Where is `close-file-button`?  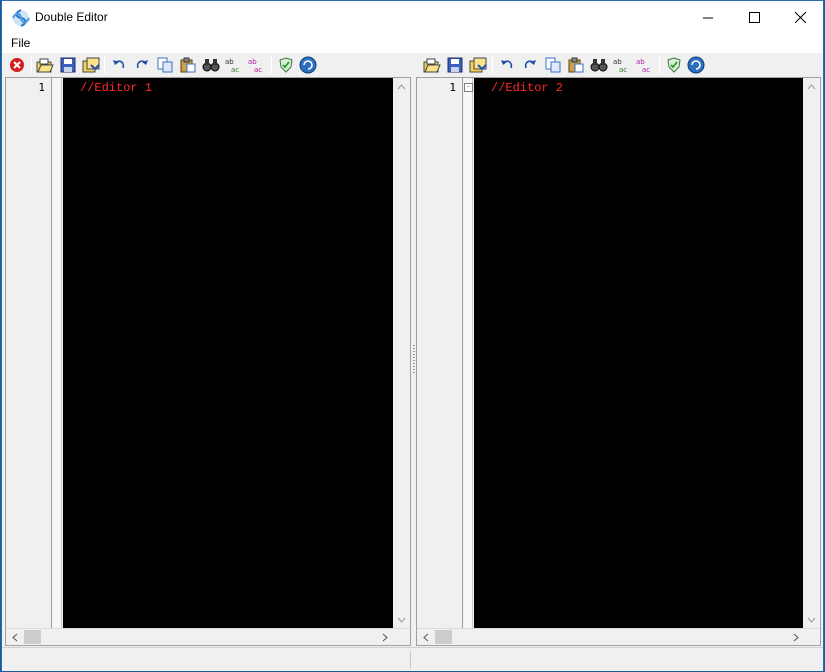 close-file-button is located at coordinates (17, 65).